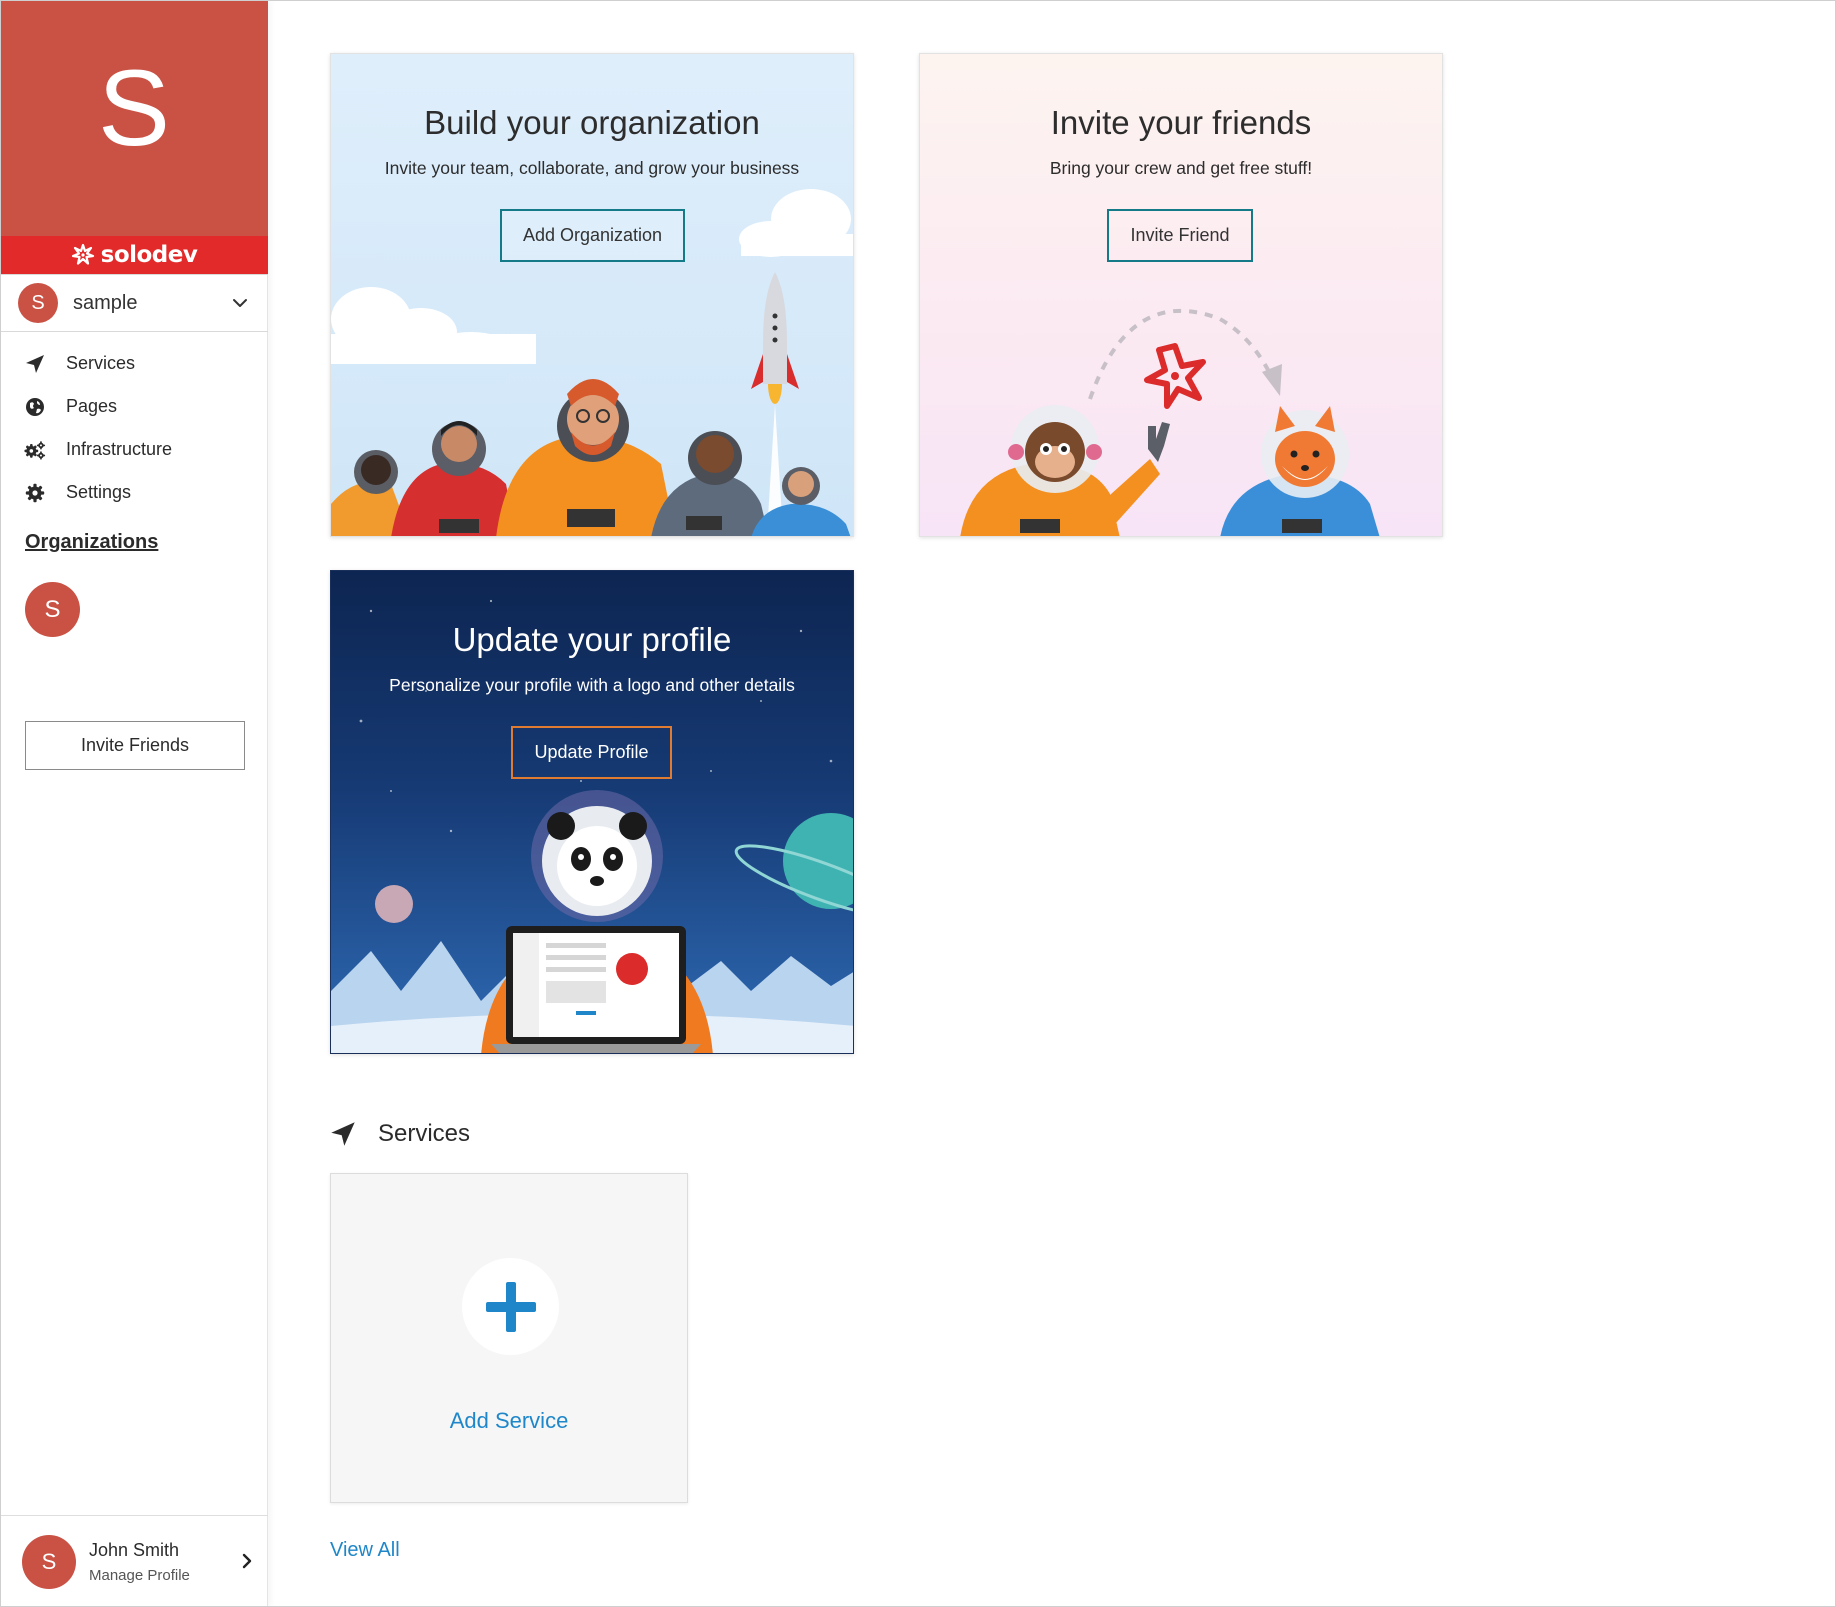 The image size is (1836, 1607). Describe the element at coordinates (135, 745) in the screenshot. I see `invite-friends-button: Invite Friends` at that location.